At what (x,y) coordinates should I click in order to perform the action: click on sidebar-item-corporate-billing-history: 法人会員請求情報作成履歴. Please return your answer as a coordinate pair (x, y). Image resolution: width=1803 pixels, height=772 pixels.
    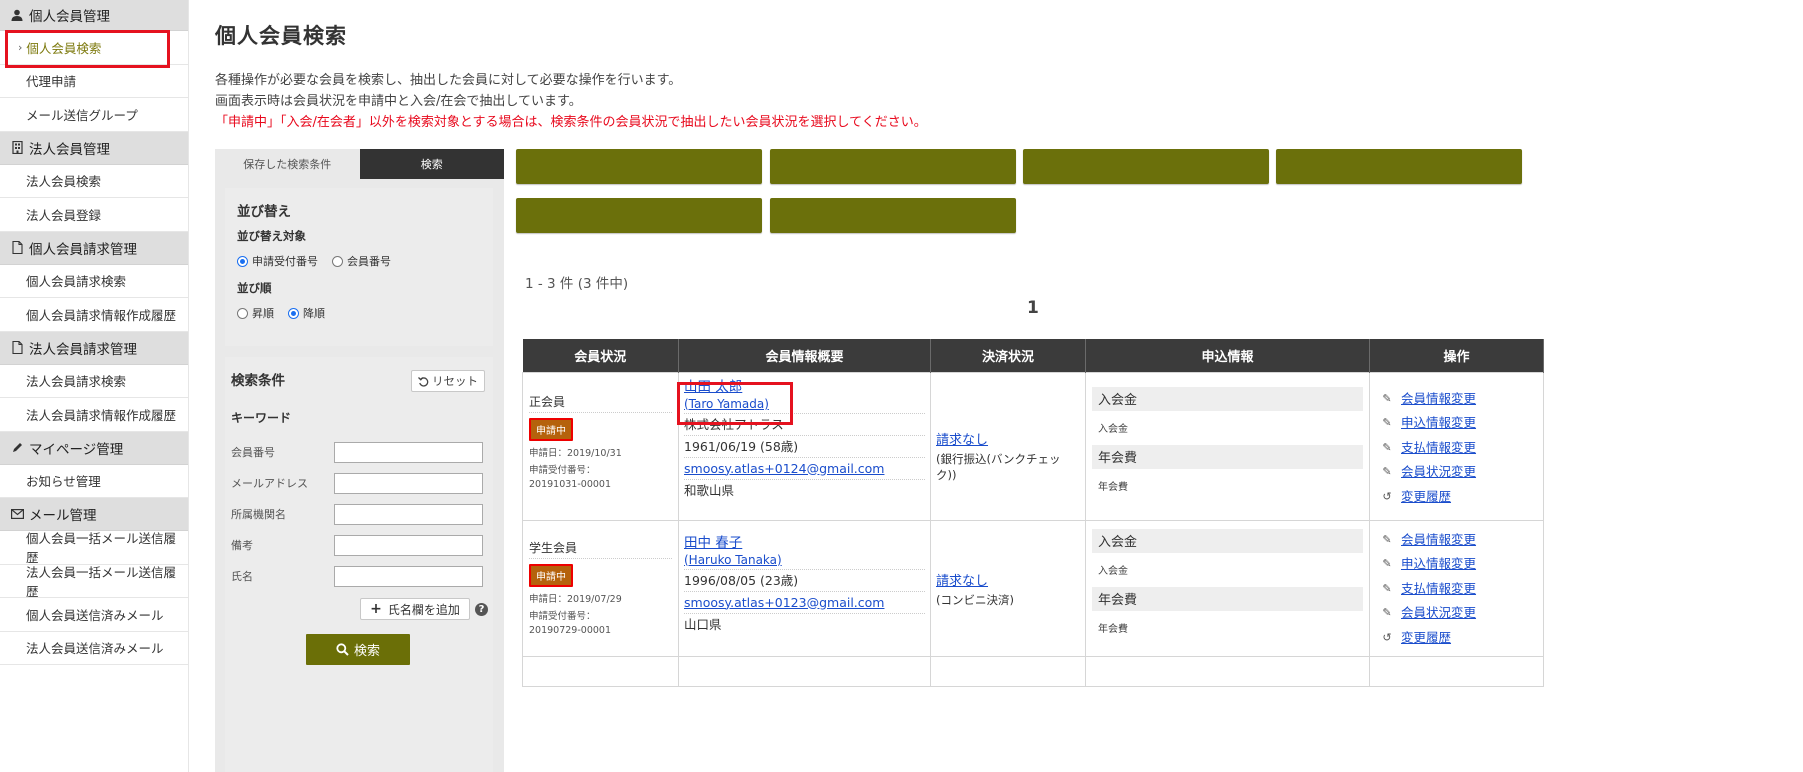
    Looking at the image, I should click on (94, 415).